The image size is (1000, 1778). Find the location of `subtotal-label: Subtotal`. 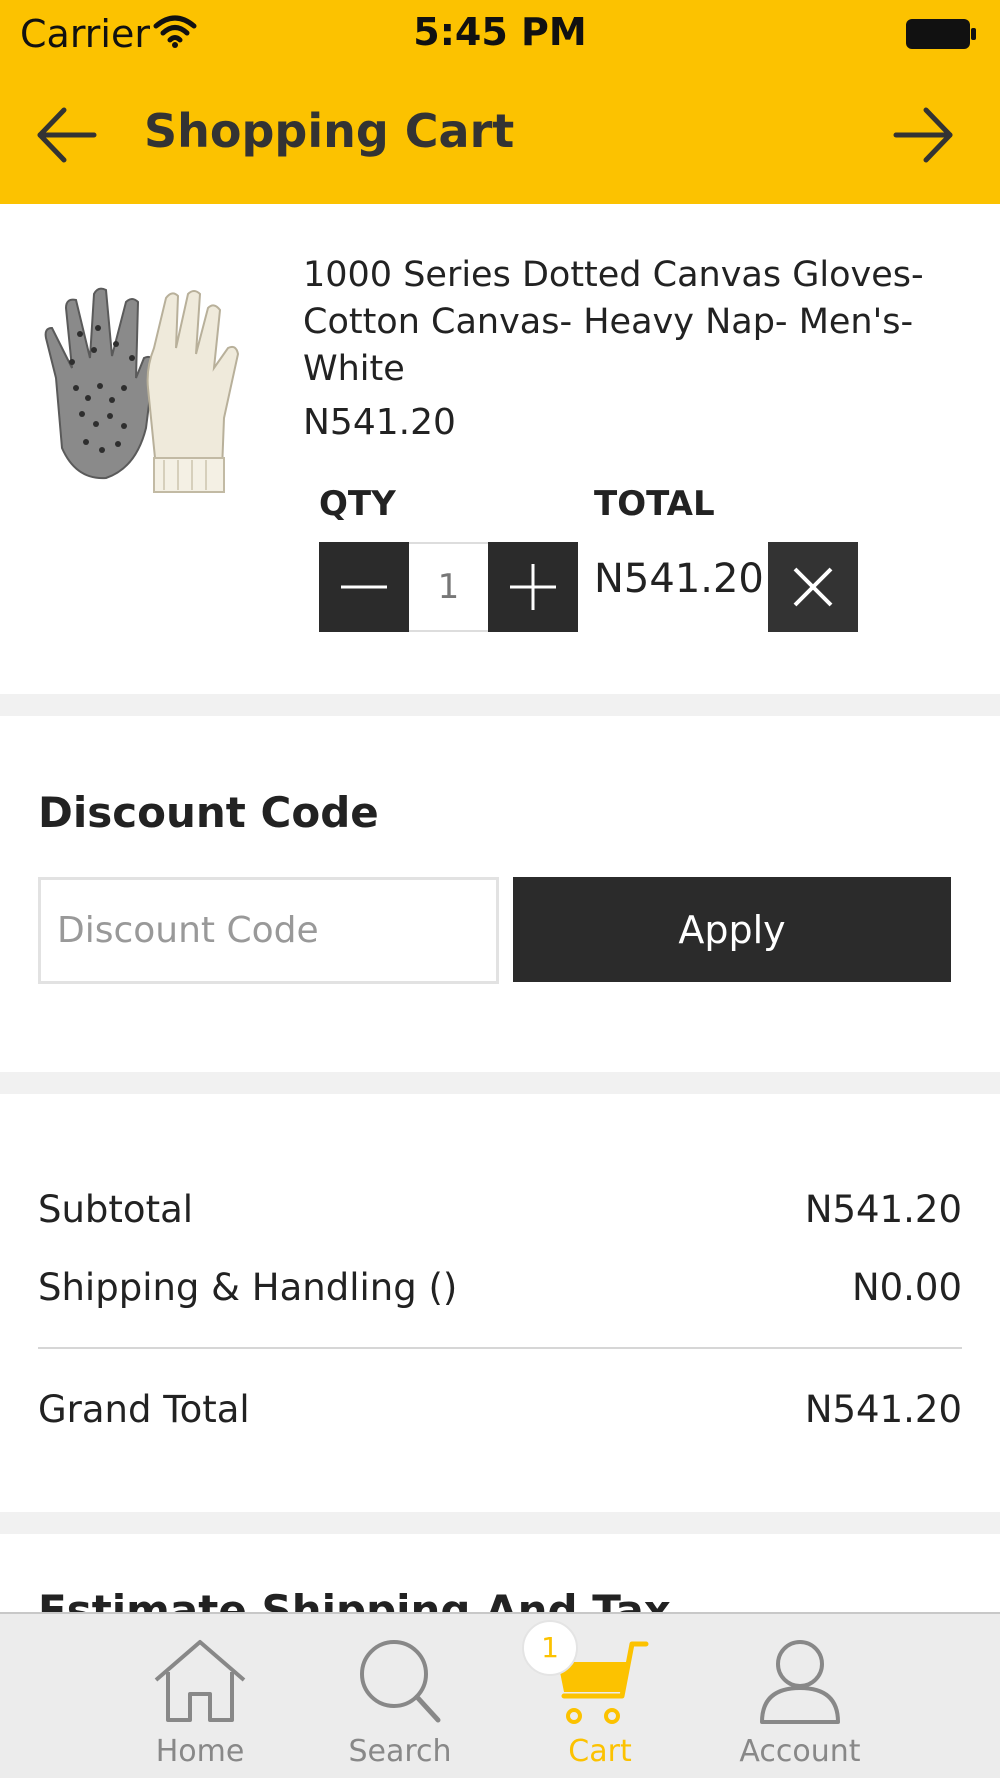

subtotal-label: Subtotal is located at coordinates (116, 1209).